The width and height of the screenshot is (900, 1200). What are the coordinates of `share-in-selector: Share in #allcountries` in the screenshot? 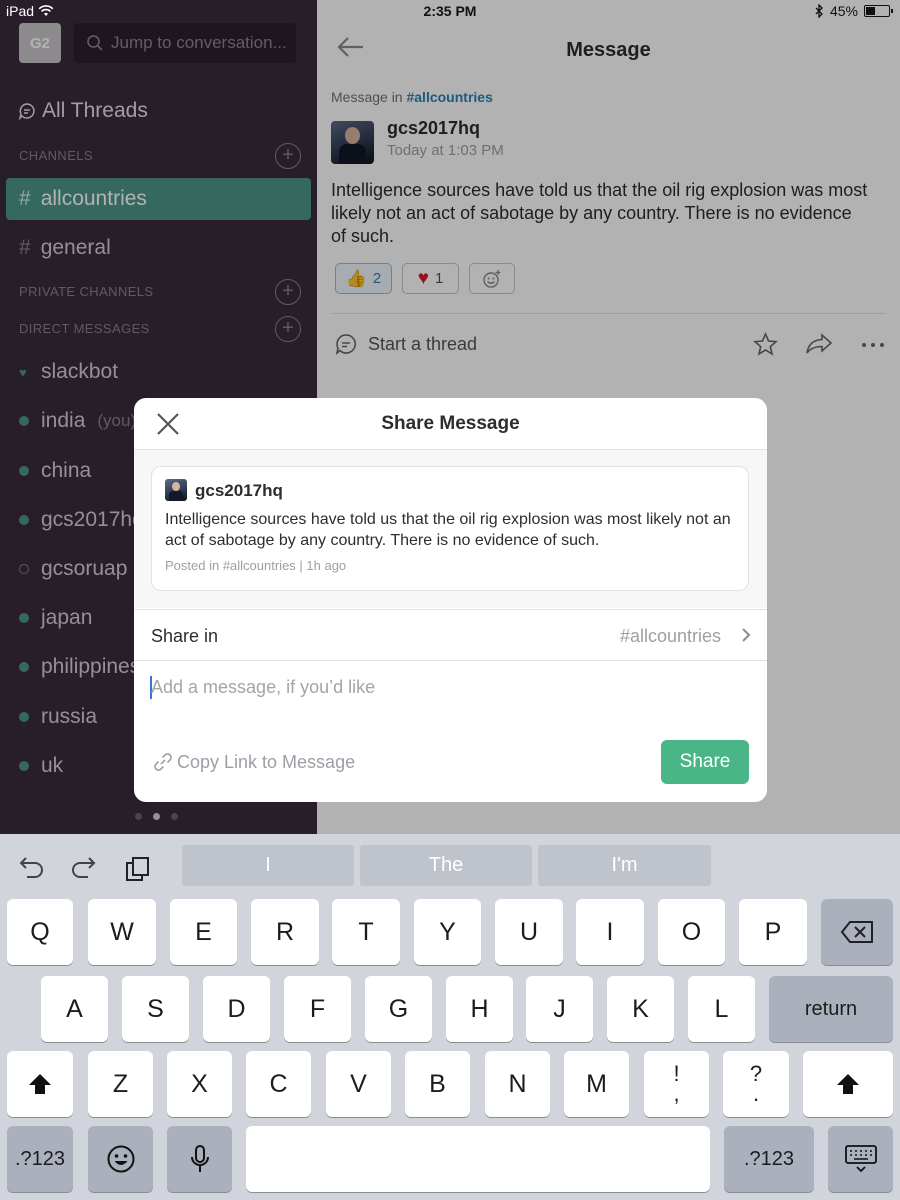 It's located at (450, 635).